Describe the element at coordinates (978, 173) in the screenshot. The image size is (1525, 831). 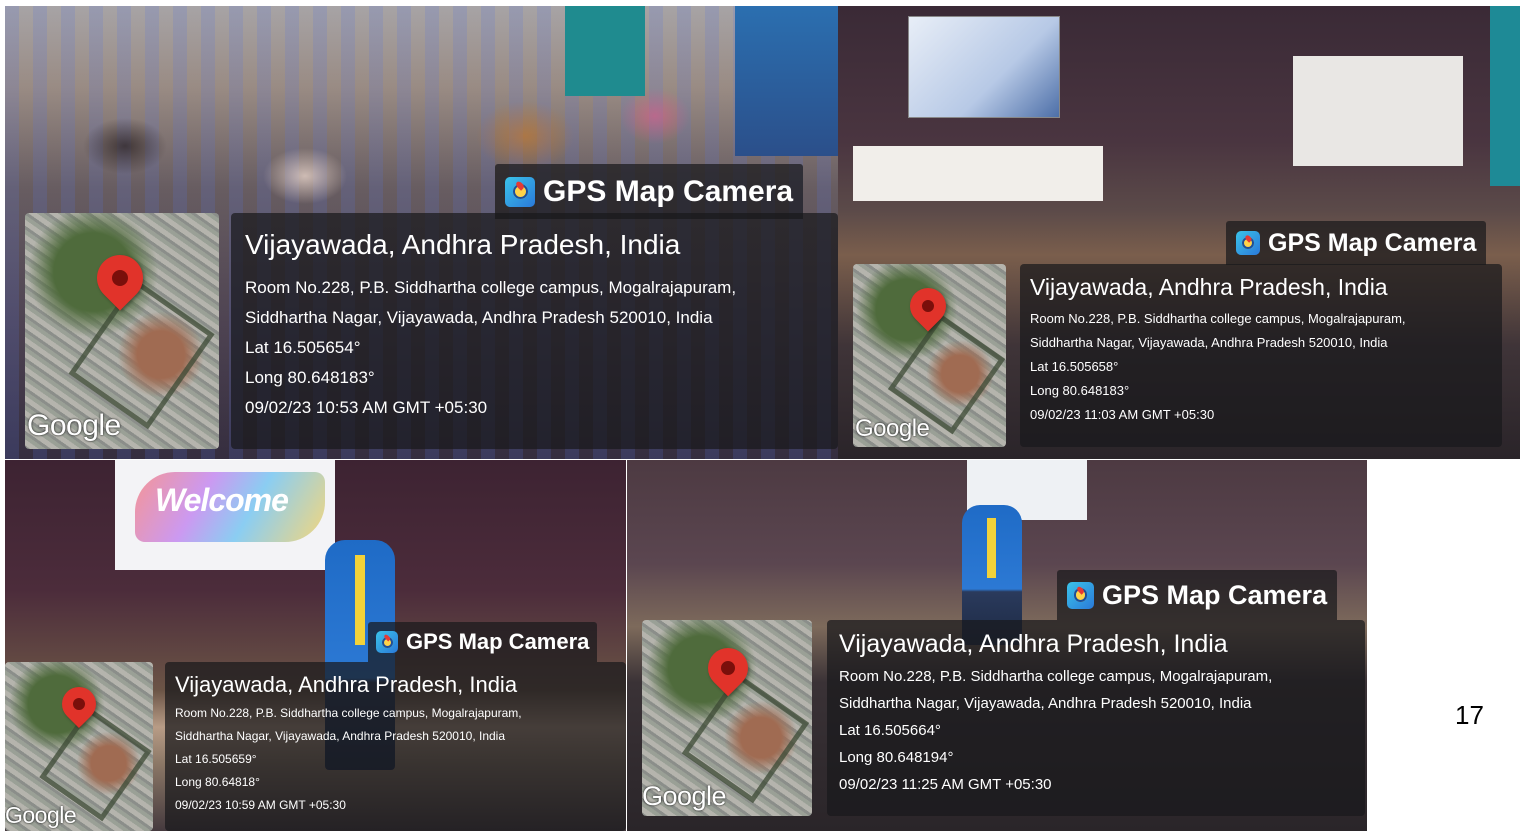
I see `stage-table` at that location.